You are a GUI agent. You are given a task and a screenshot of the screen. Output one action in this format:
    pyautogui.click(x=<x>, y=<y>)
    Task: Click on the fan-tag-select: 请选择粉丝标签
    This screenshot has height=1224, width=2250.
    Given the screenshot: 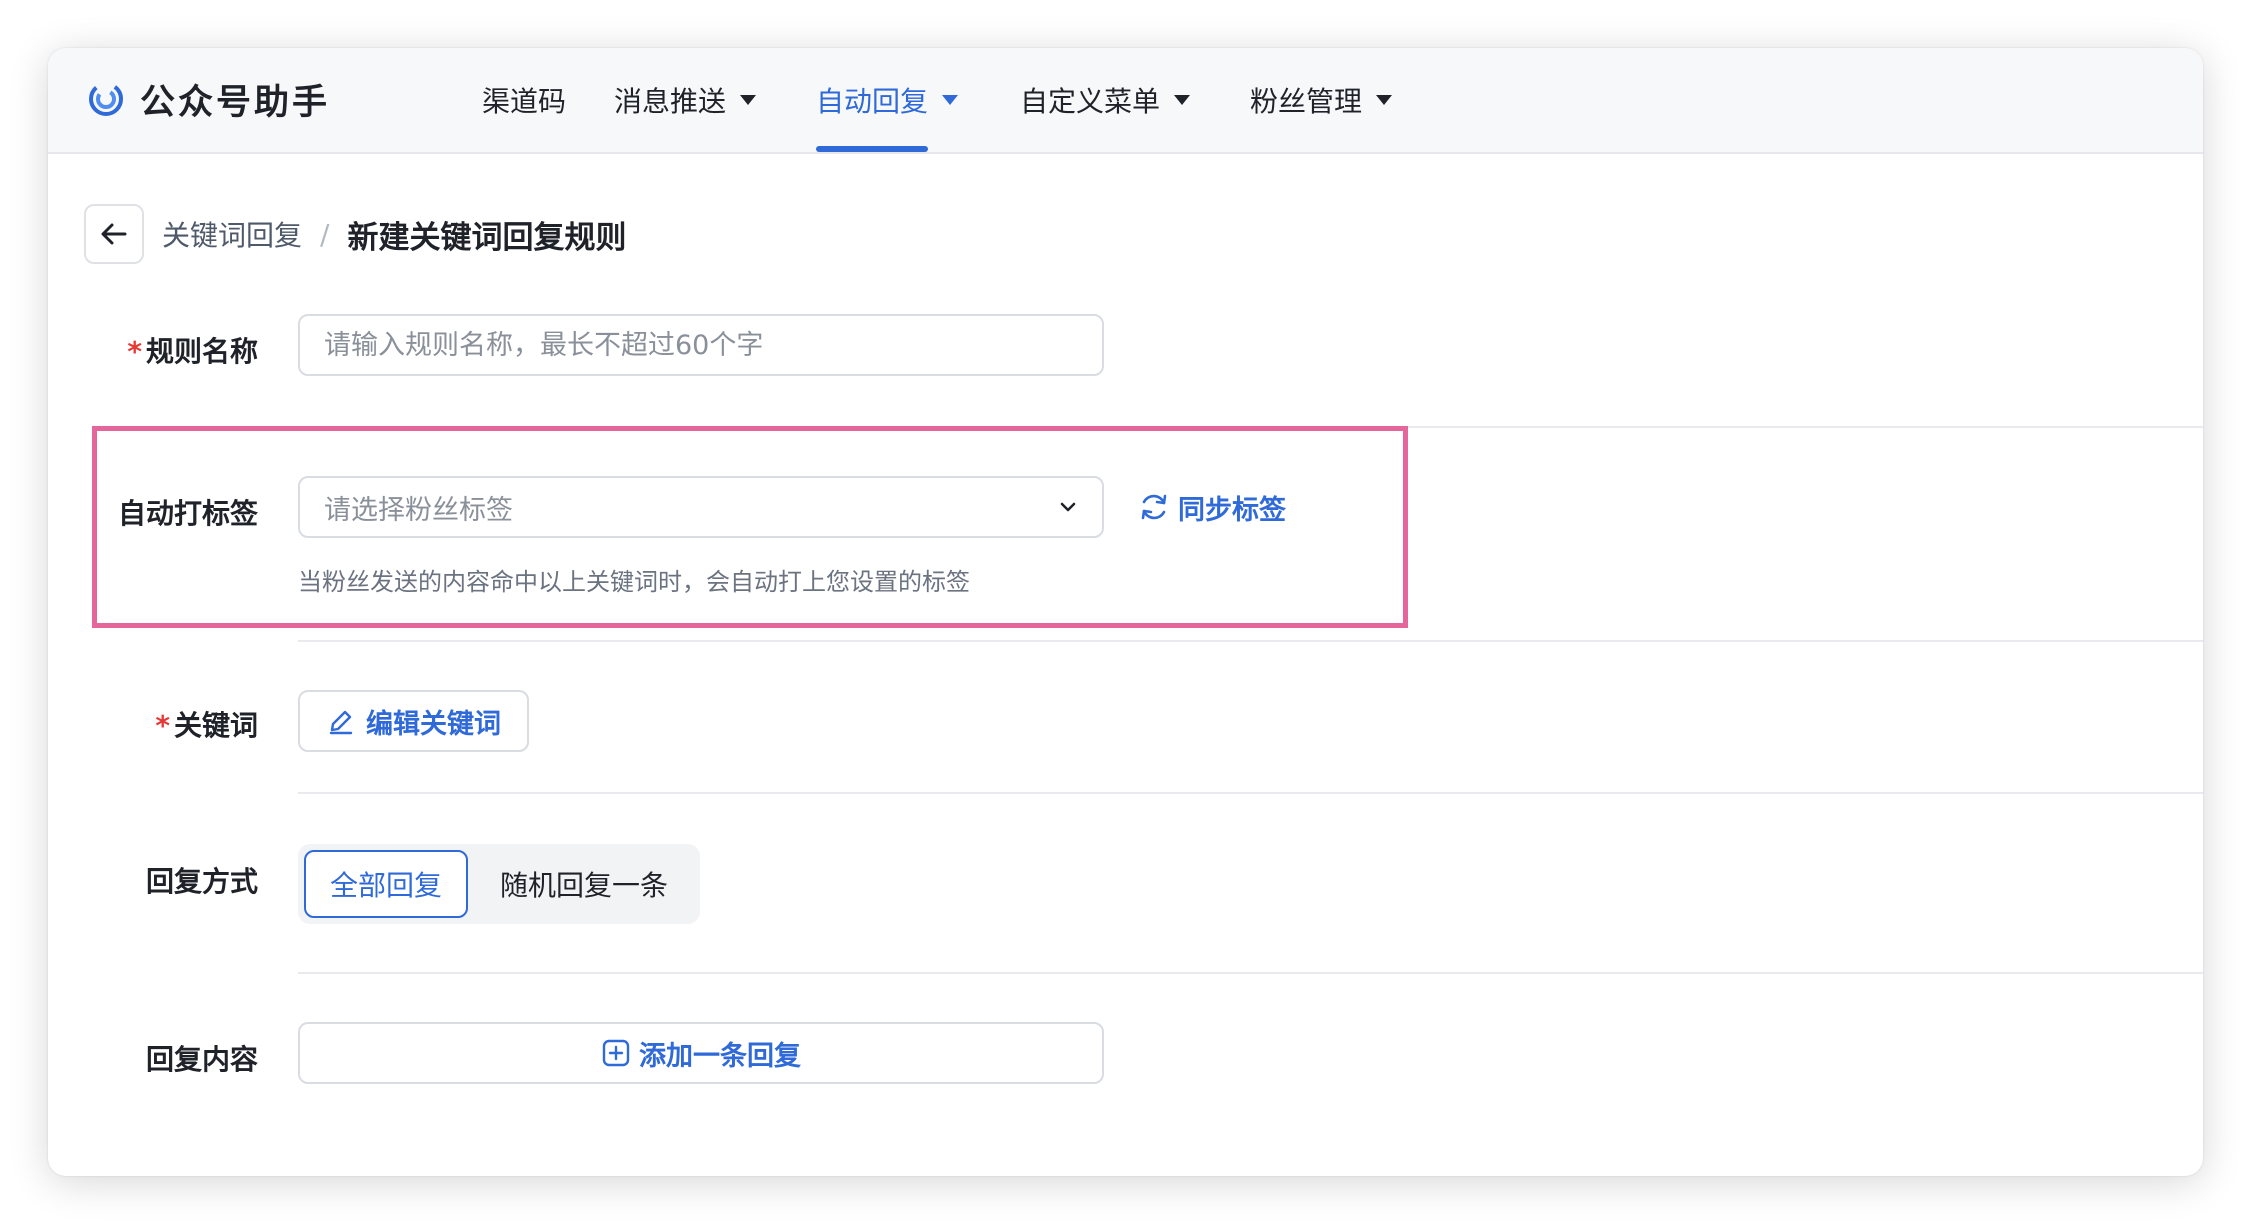 What is the action you would take?
    pyautogui.click(x=701, y=507)
    